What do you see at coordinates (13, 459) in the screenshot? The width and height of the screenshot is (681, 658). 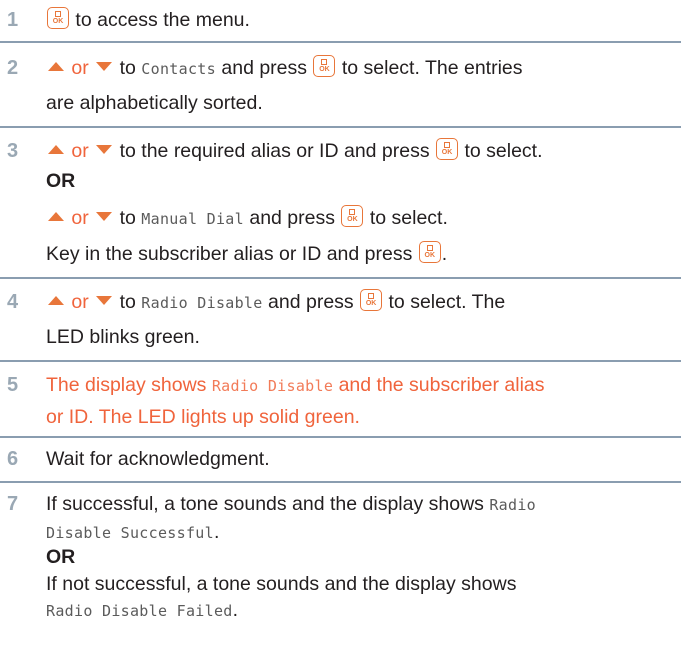 I see `step-number: 6` at bounding box center [13, 459].